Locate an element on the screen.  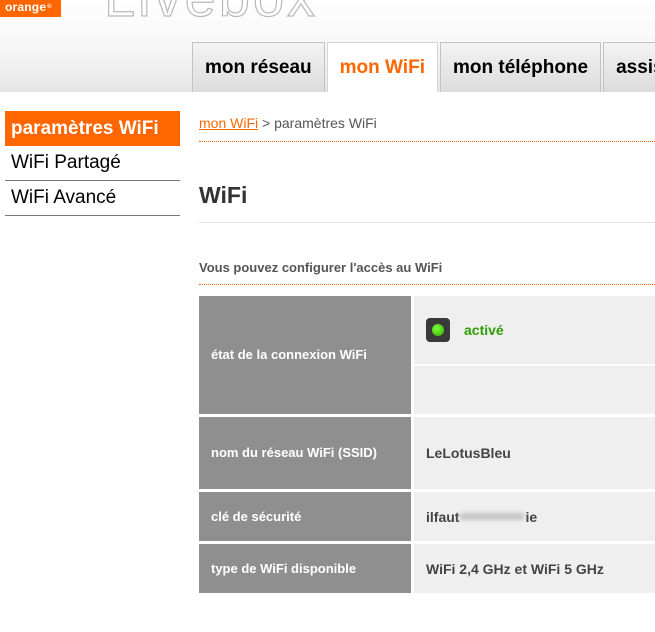
title-divider is located at coordinates (427, 222).